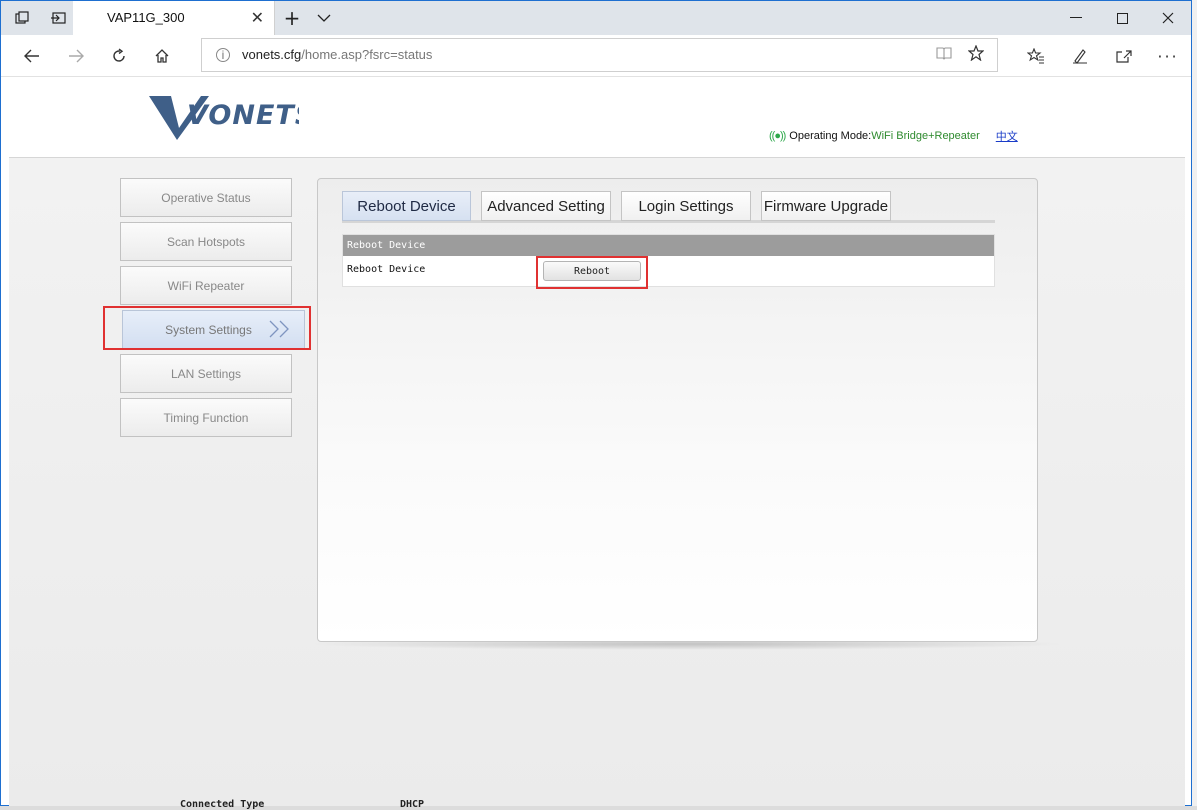 The height and width of the screenshot is (810, 1197). I want to click on highlight-box-system-settings, so click(207, 328).